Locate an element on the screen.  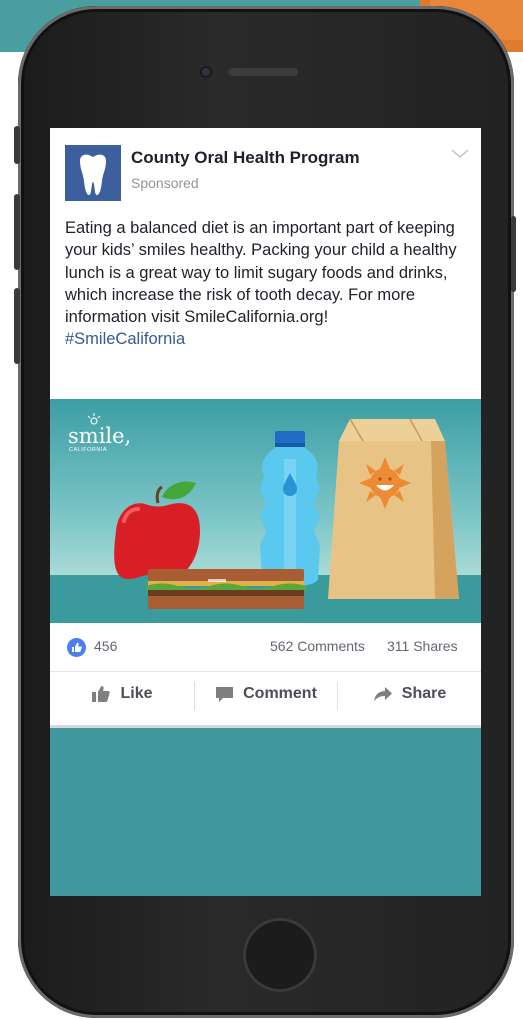
comments-count: 562 Comments is located at coordinates (317, 646).